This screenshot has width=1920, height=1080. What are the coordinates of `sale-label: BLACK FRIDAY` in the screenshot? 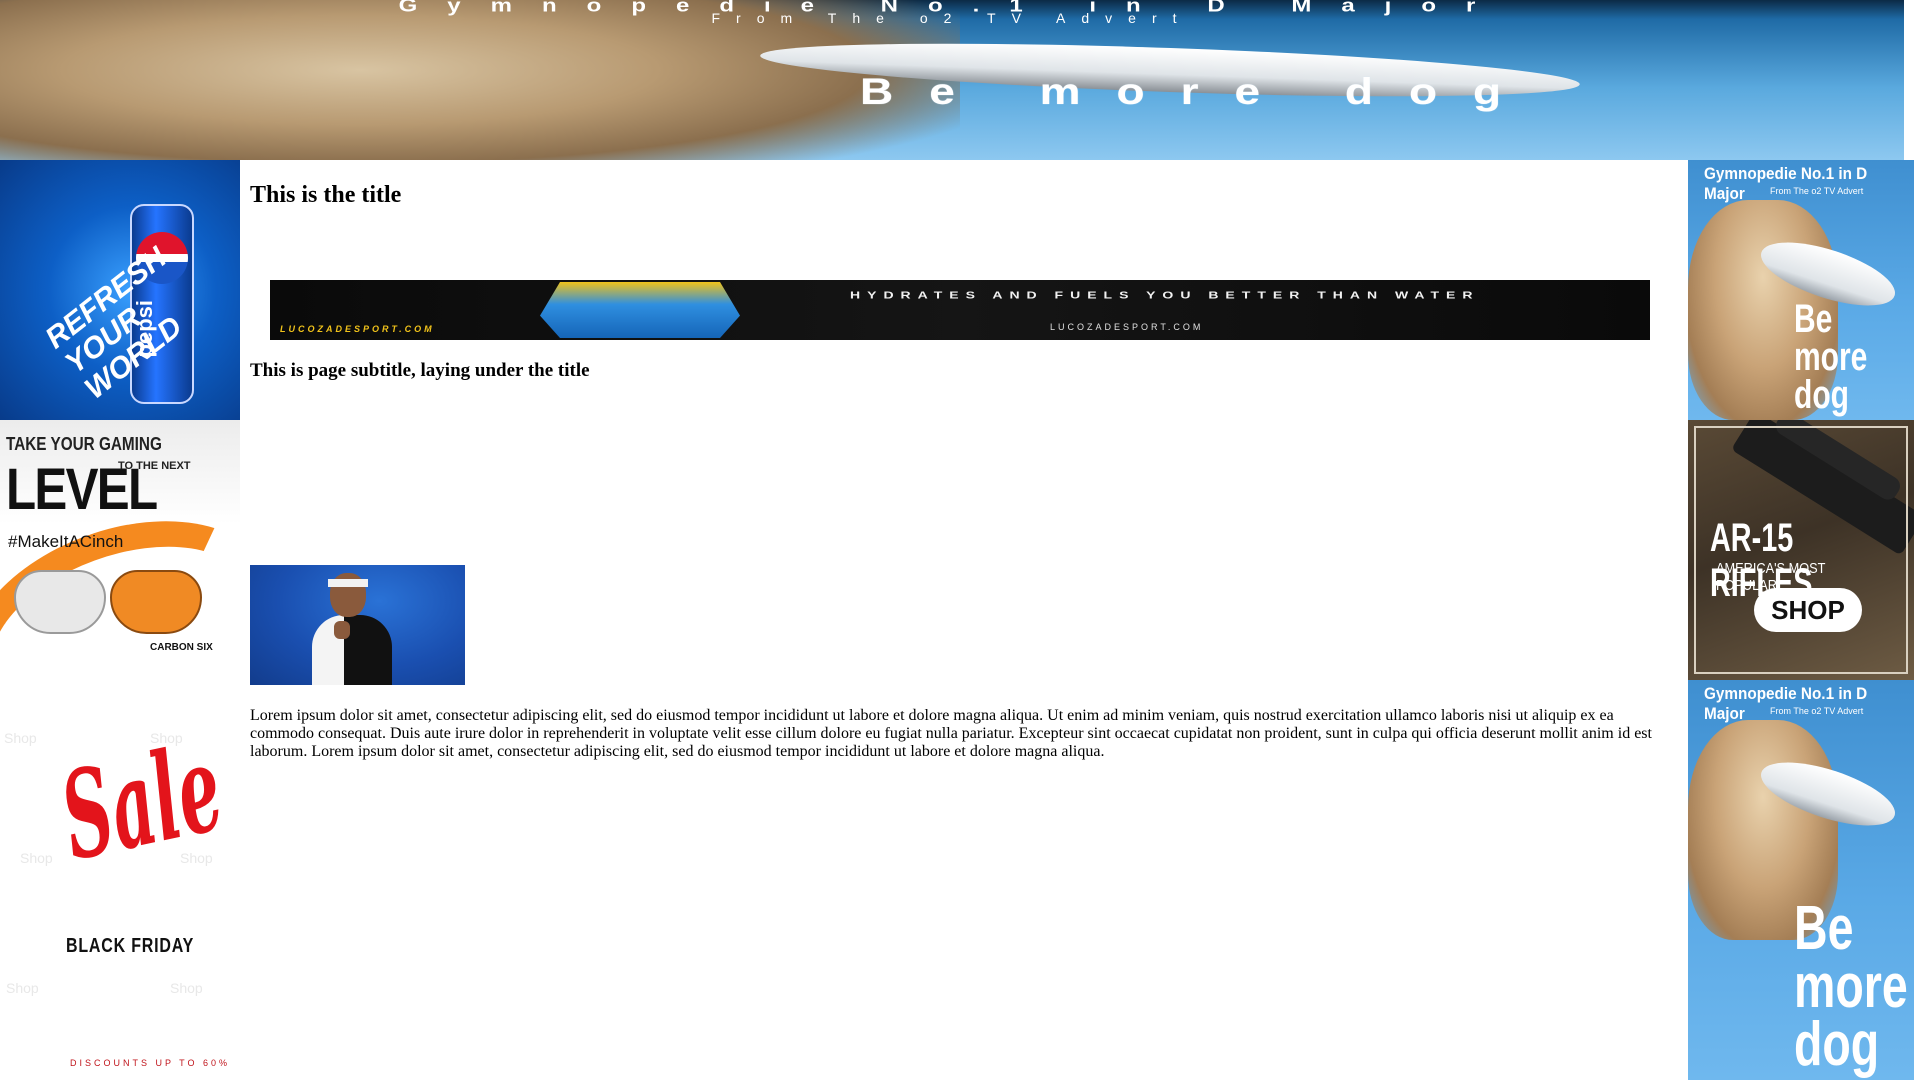 It's located at (130, 946).